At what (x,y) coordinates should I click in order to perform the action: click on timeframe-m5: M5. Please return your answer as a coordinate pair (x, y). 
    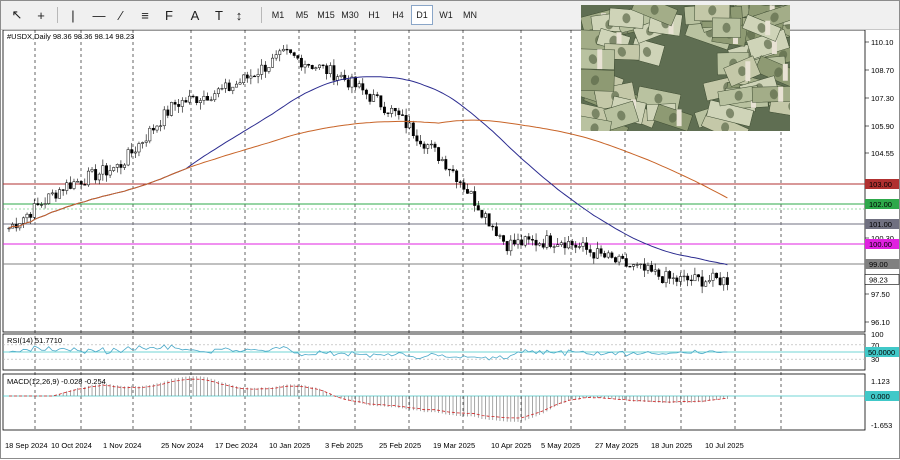
    Looking at the image, I should click on (302, 15).